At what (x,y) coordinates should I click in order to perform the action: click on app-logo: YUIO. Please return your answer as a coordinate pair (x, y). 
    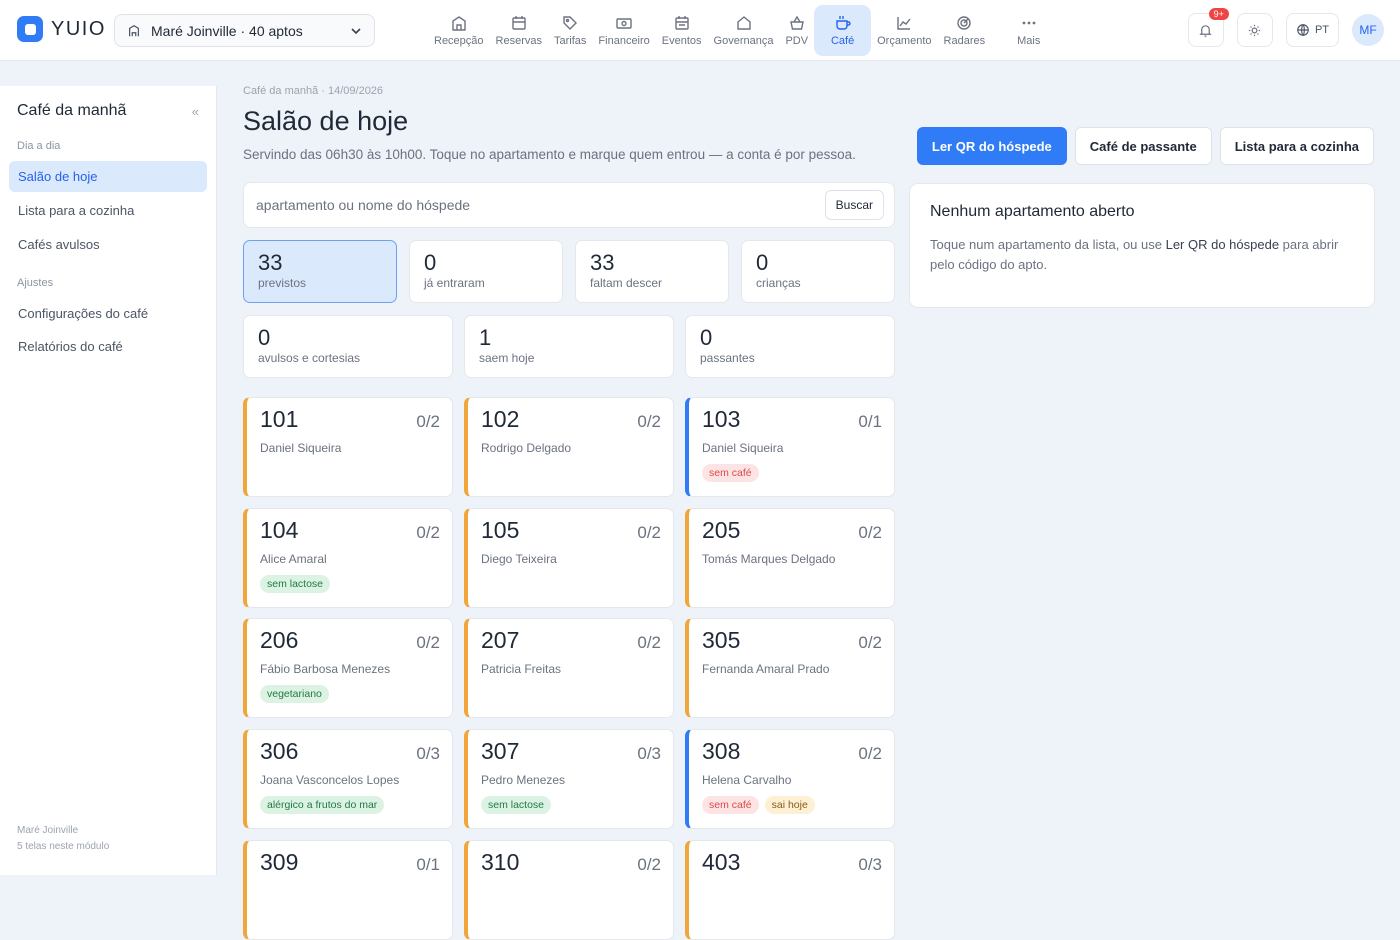
    Looking at the image, I should click on (61, 29).